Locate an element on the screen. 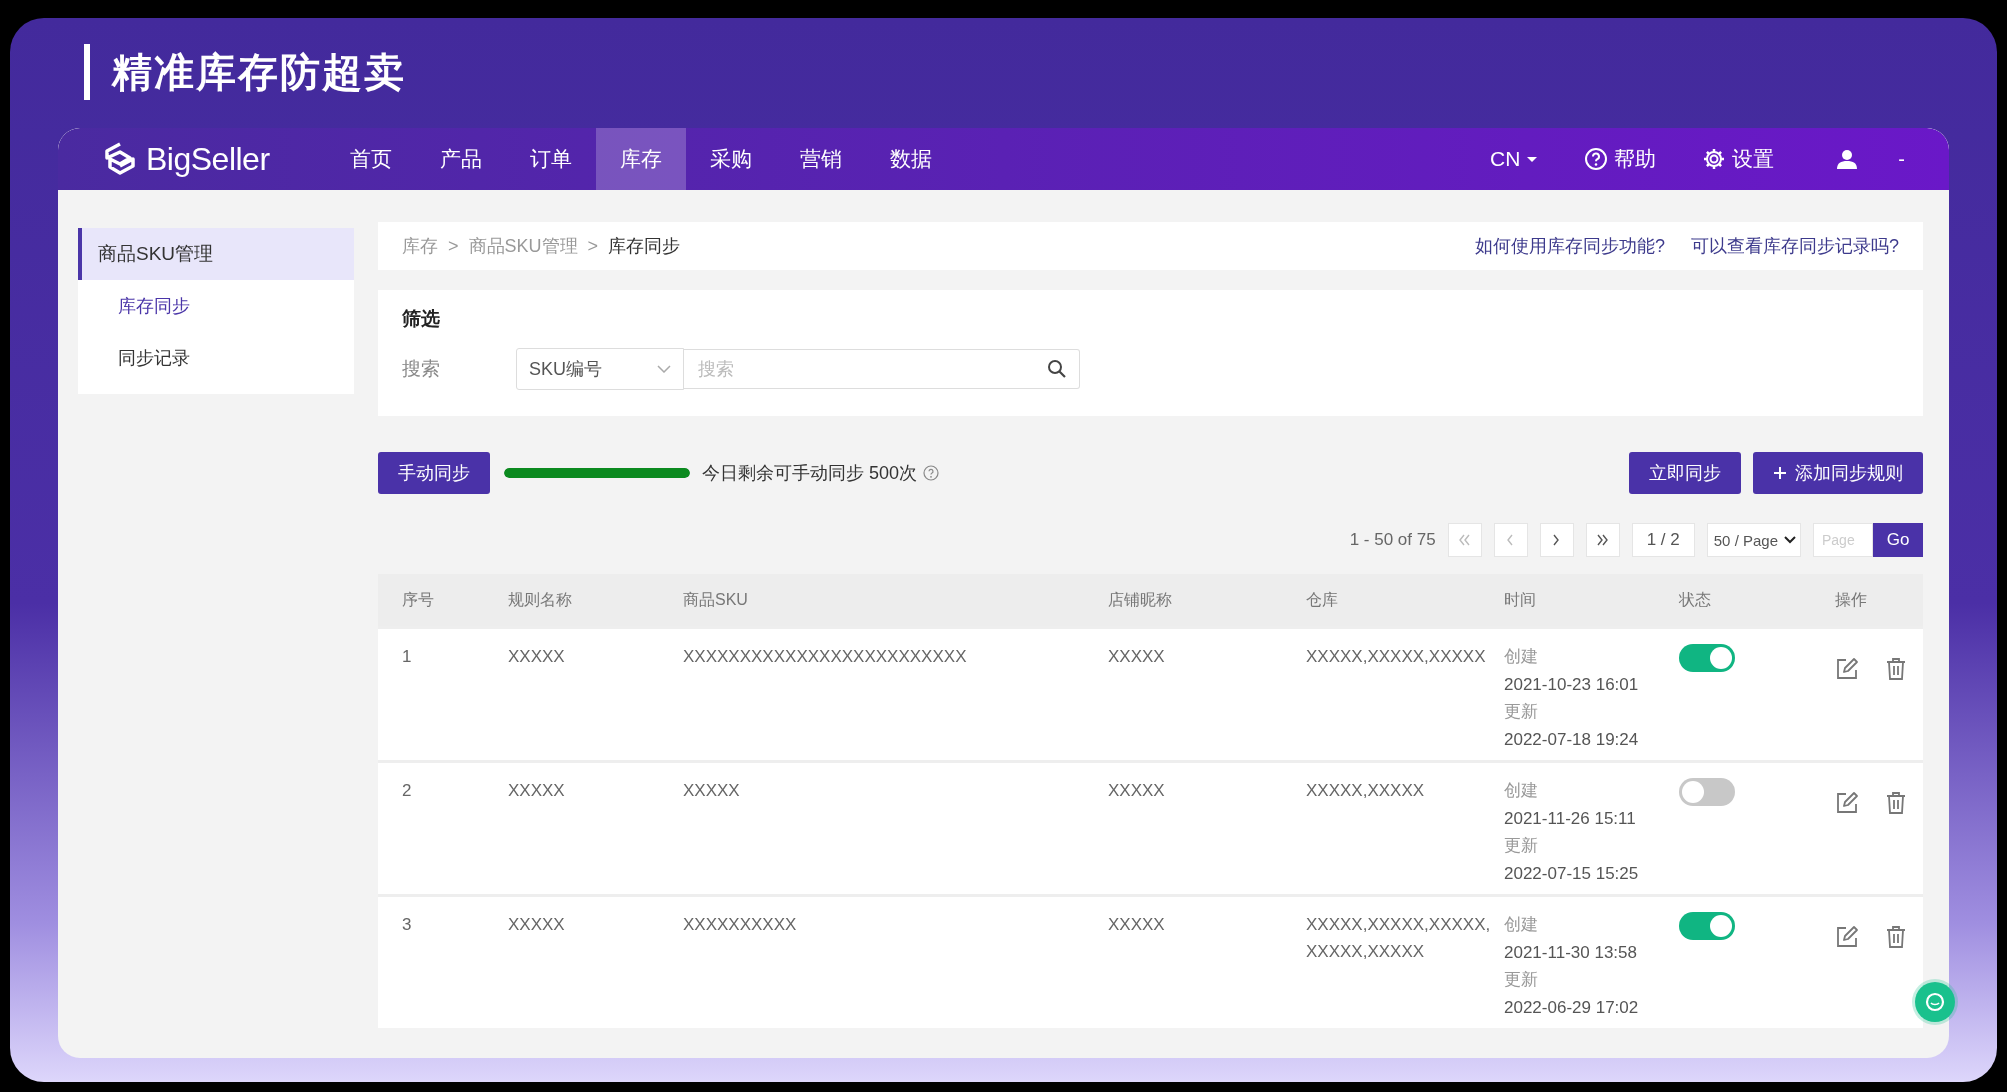 Image resolution: width=2007 pixels, height=1092 pixels. chat-icon is located at coordinates (1935, 1002).